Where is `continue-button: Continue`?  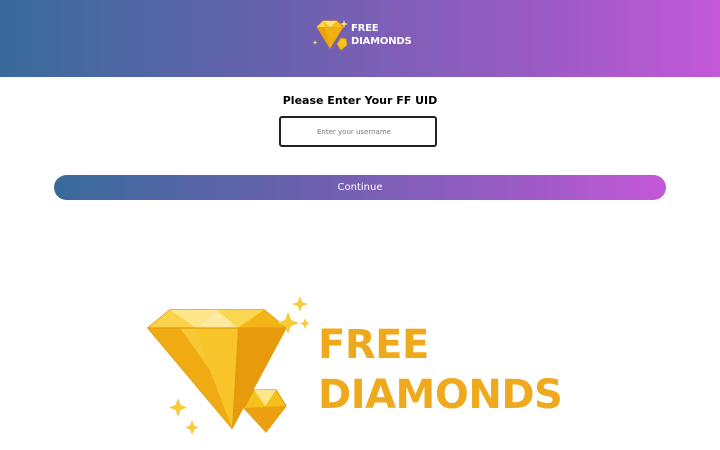 continue-button: Continue is located at coordinates (360, 187).